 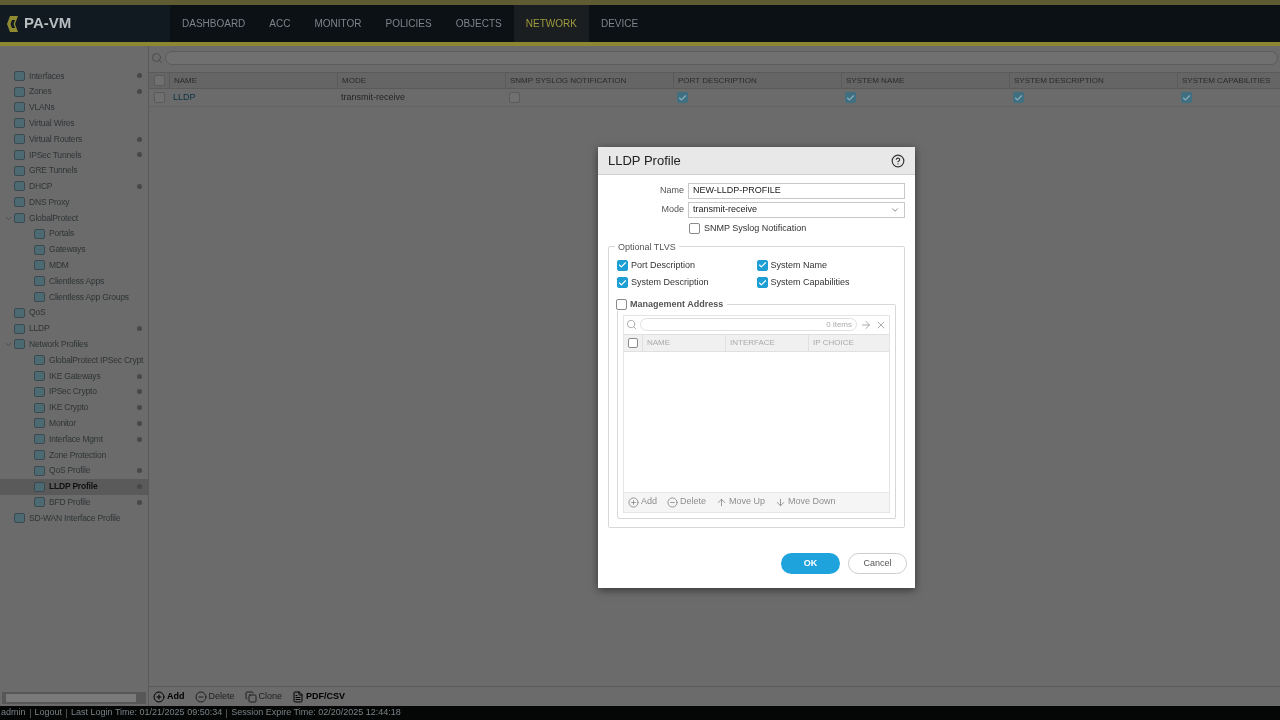 What do you see at coordinates (1093, 80) in the screenshot?
I see `column-header: SYSTEM DESCRIPTION` at bounding box center [1093, 80].